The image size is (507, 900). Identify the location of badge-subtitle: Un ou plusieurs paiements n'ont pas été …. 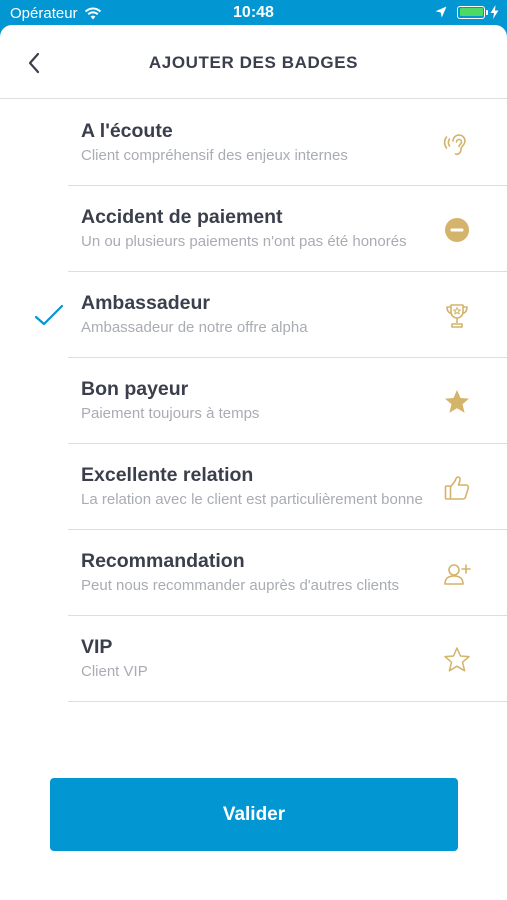
(244, 241).